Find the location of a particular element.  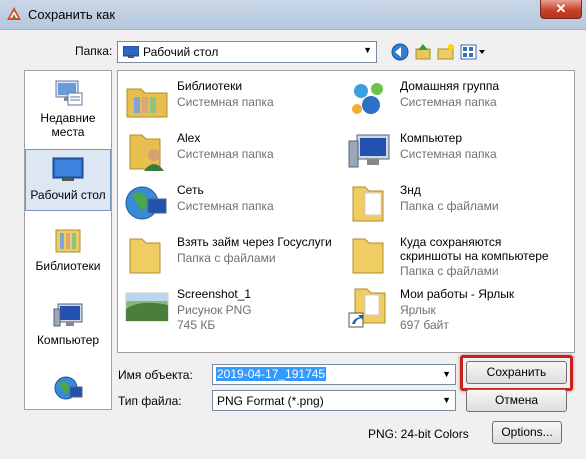

place-label: Недавние места is located at coordinates (68, 125).